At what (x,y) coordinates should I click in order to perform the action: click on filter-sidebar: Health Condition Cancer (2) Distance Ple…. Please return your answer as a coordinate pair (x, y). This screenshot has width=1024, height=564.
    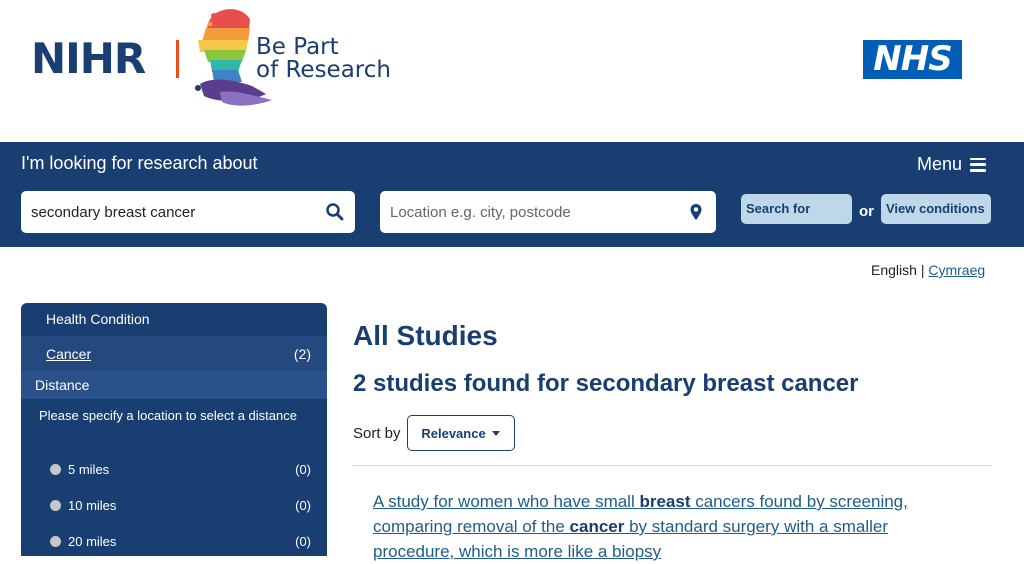
    Looking at the image, I should click on (174, 429).